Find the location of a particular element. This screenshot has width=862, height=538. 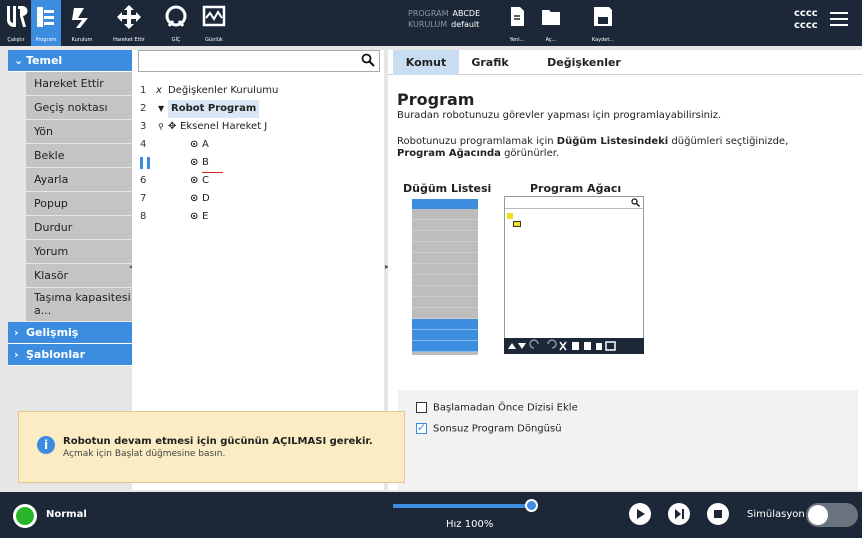

io-tab-label: GİÇ is located at coordinates (176, 40).